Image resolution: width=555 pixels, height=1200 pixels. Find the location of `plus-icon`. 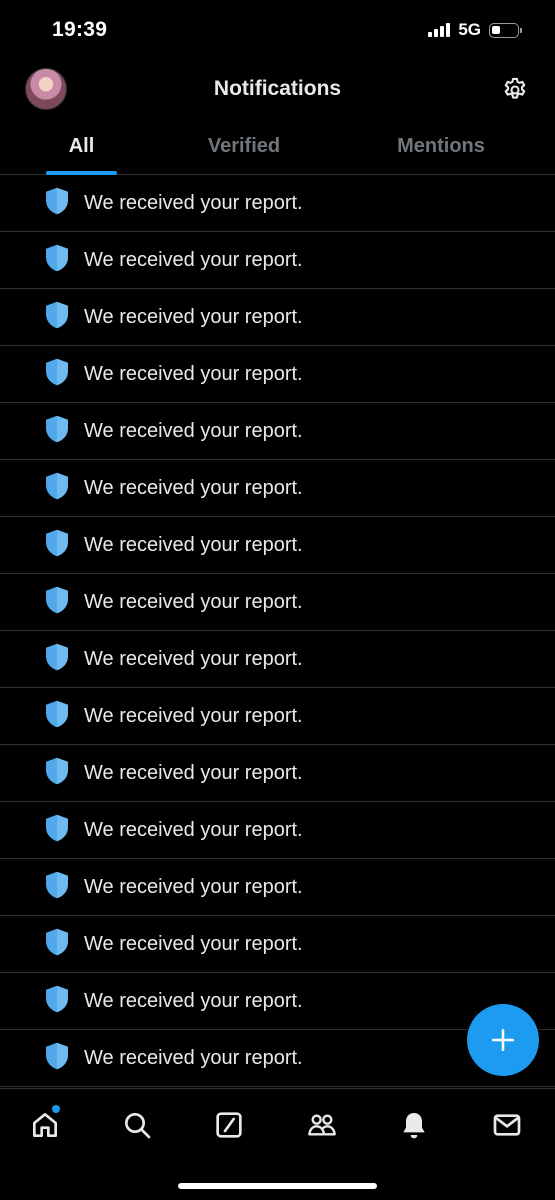

plus-icon is located at coordinates (503, 1040).